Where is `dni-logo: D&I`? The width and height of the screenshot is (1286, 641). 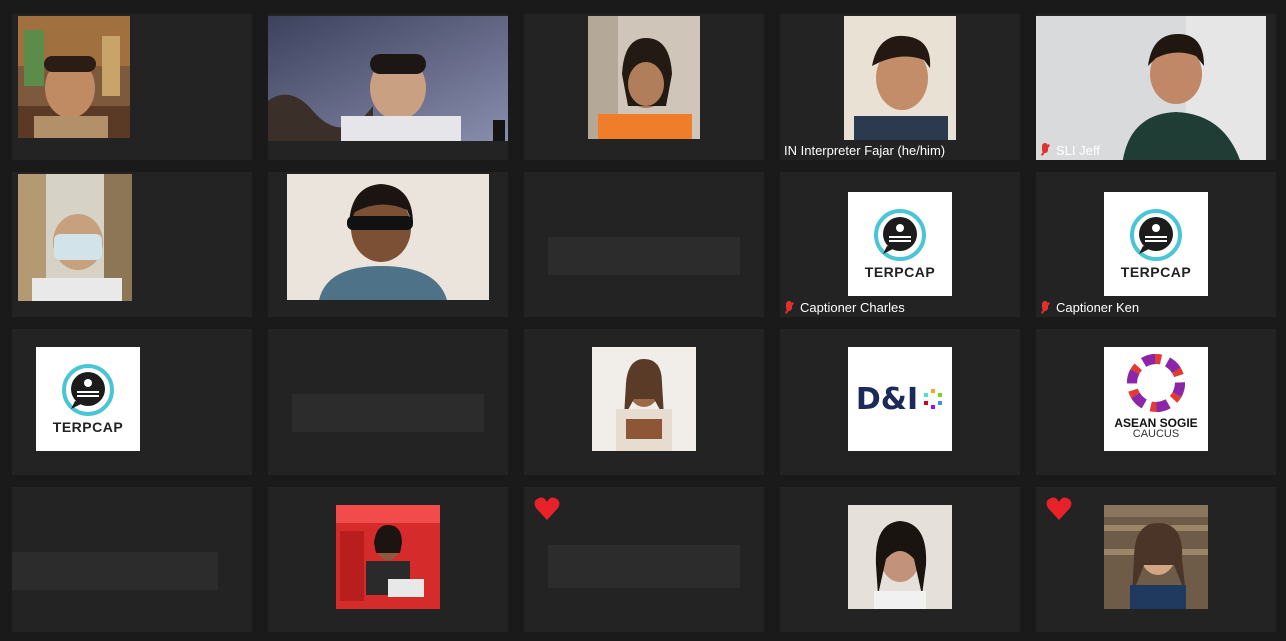
dni-logo: D&I is located at coordinates (900, 399).